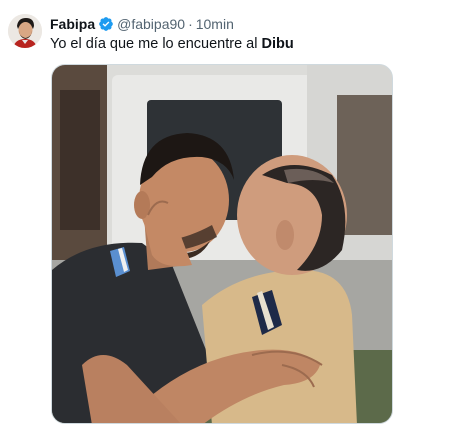  Describe the element at coordinates (154, 44) in the screenshot. I see `tweet-text-plain: Yo el día que me lo encuentre al` at that location.